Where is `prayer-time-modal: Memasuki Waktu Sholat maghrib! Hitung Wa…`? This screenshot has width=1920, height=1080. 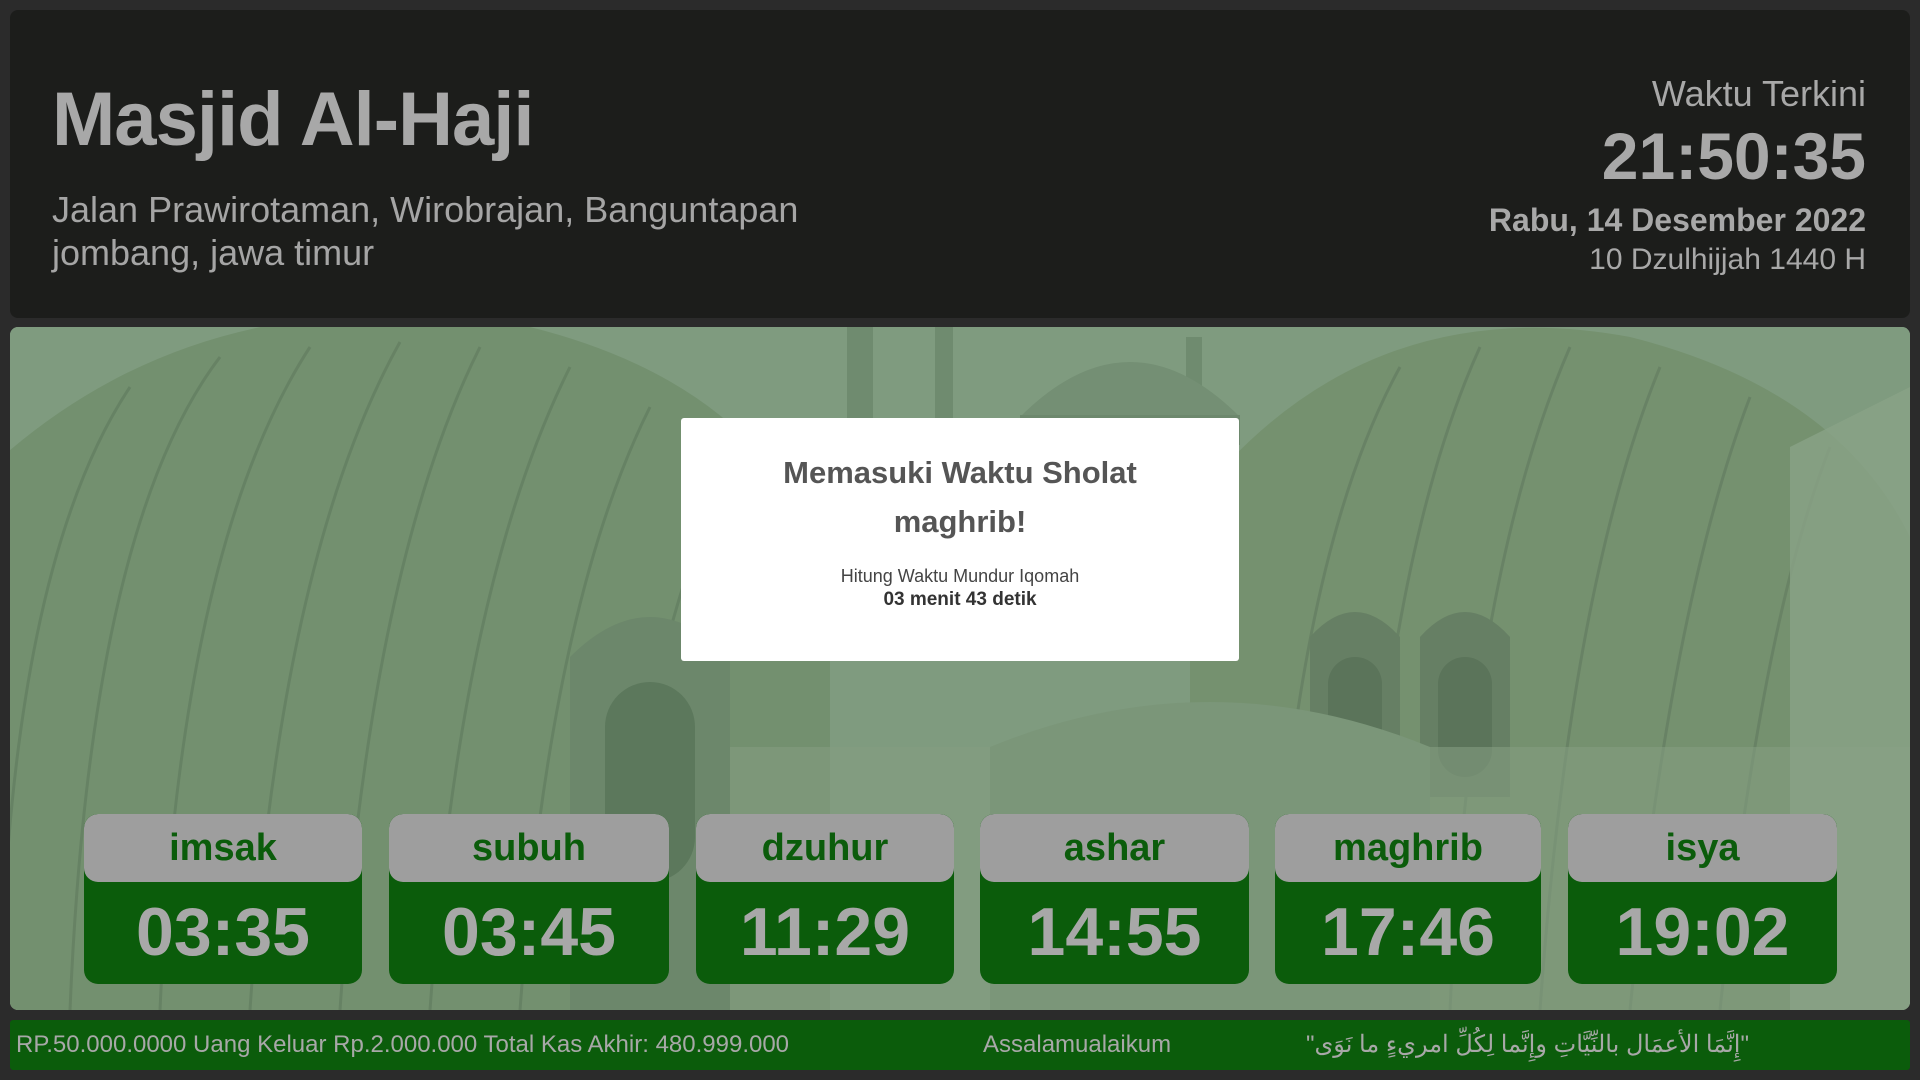
prayer-time-modal: Memasuki Waktu Sholat maghrib! Hitung Wa… is located at coordinates (960, 539).